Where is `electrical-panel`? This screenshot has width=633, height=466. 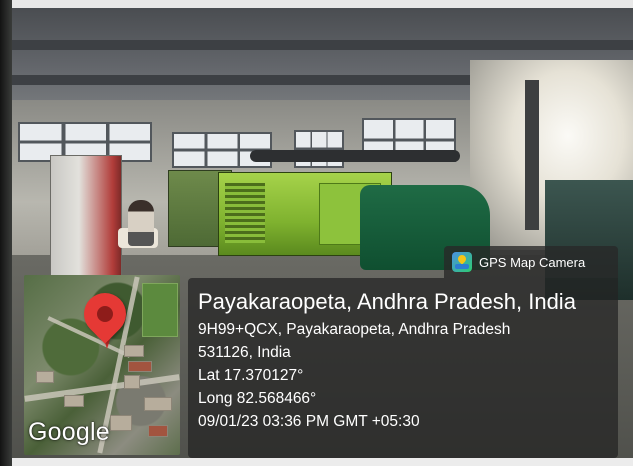 electrical-panel is located at coordinates (86, 216).